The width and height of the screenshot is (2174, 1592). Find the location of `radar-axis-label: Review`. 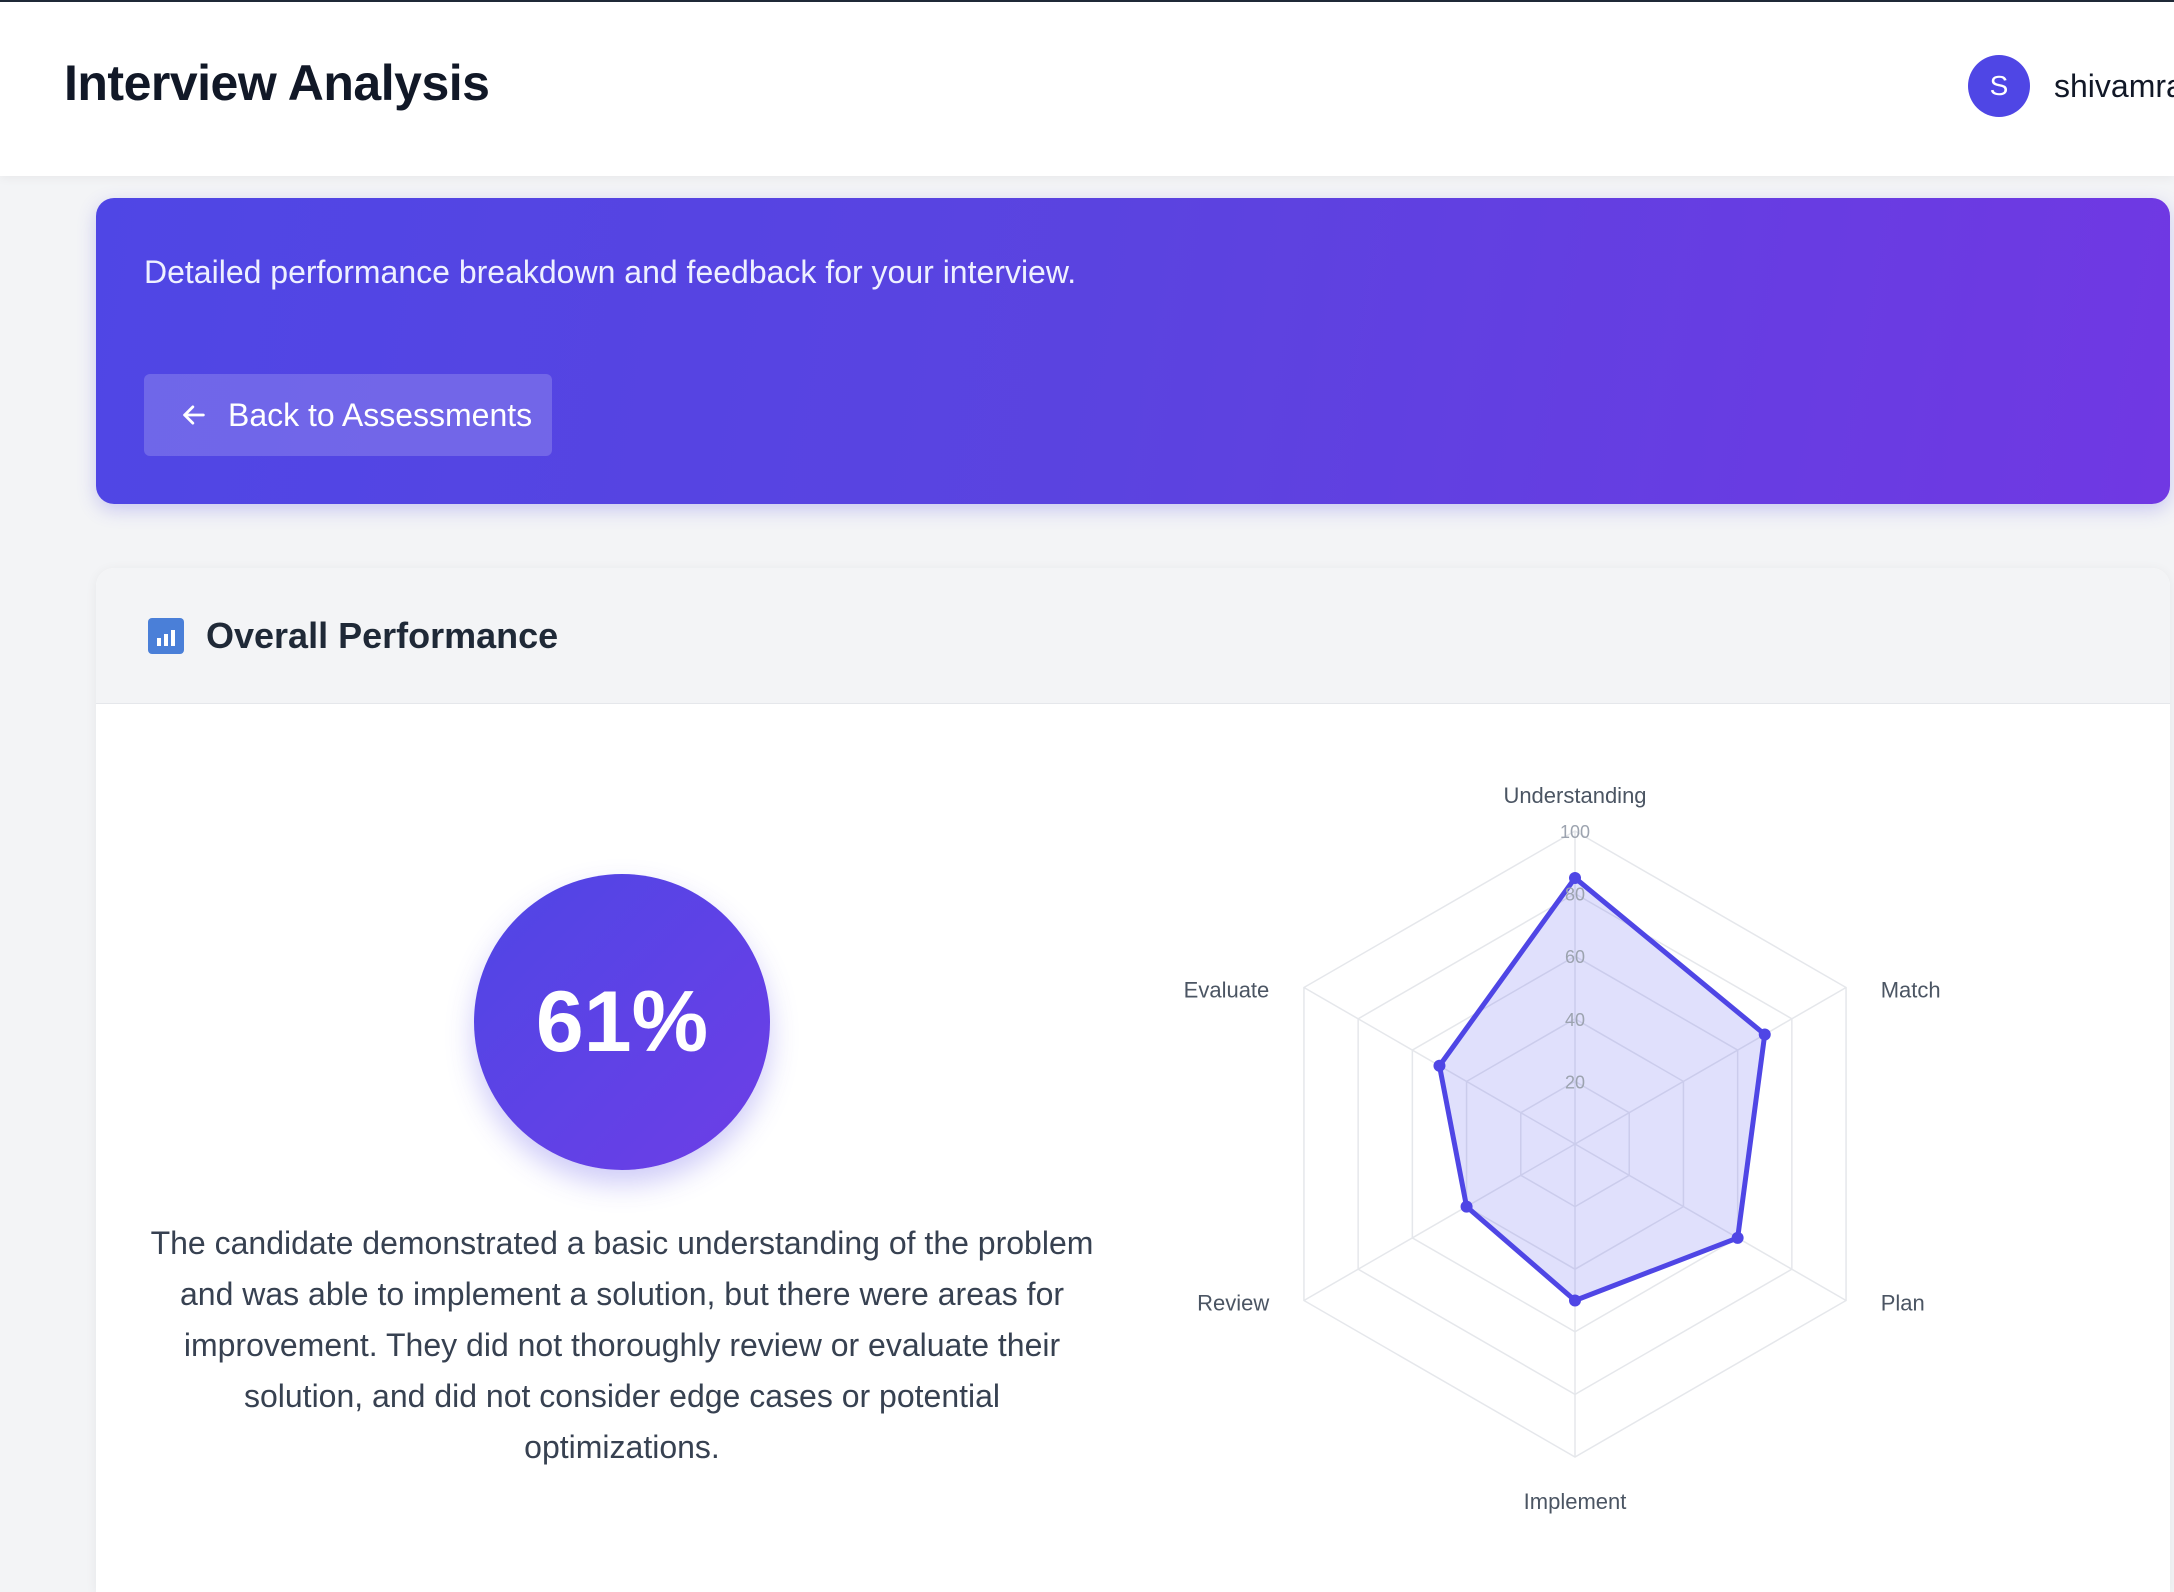

radar-axis-label: Review is located at coordinates (1233, 1303).